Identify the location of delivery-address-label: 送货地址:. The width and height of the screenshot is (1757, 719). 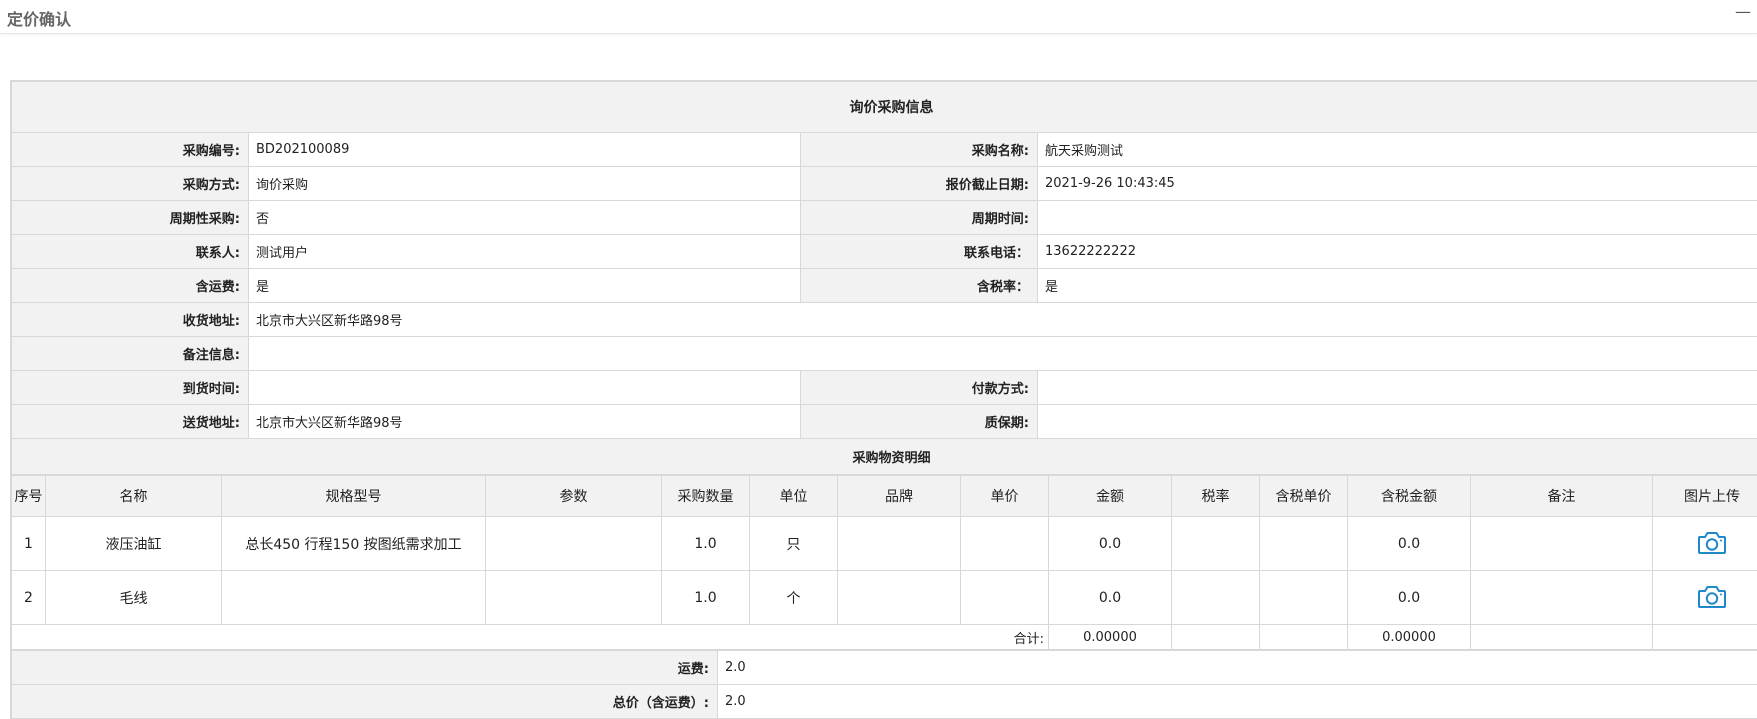
(130, 422).